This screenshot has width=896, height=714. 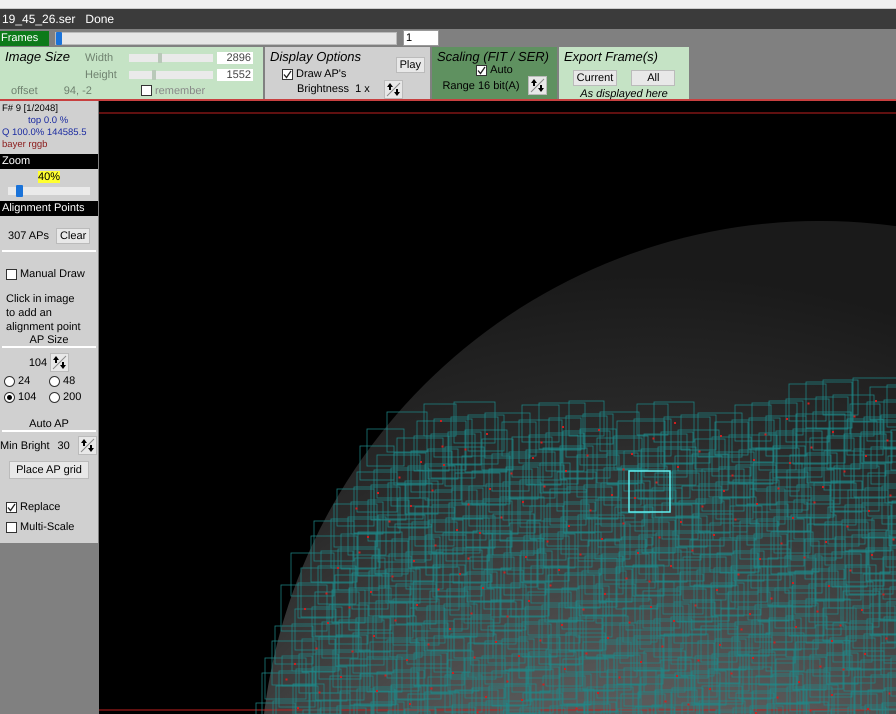 What do you see at coordinates (49, 191) in the screenshot?
I see `zoom-slider` at bounding box center [49, 191].